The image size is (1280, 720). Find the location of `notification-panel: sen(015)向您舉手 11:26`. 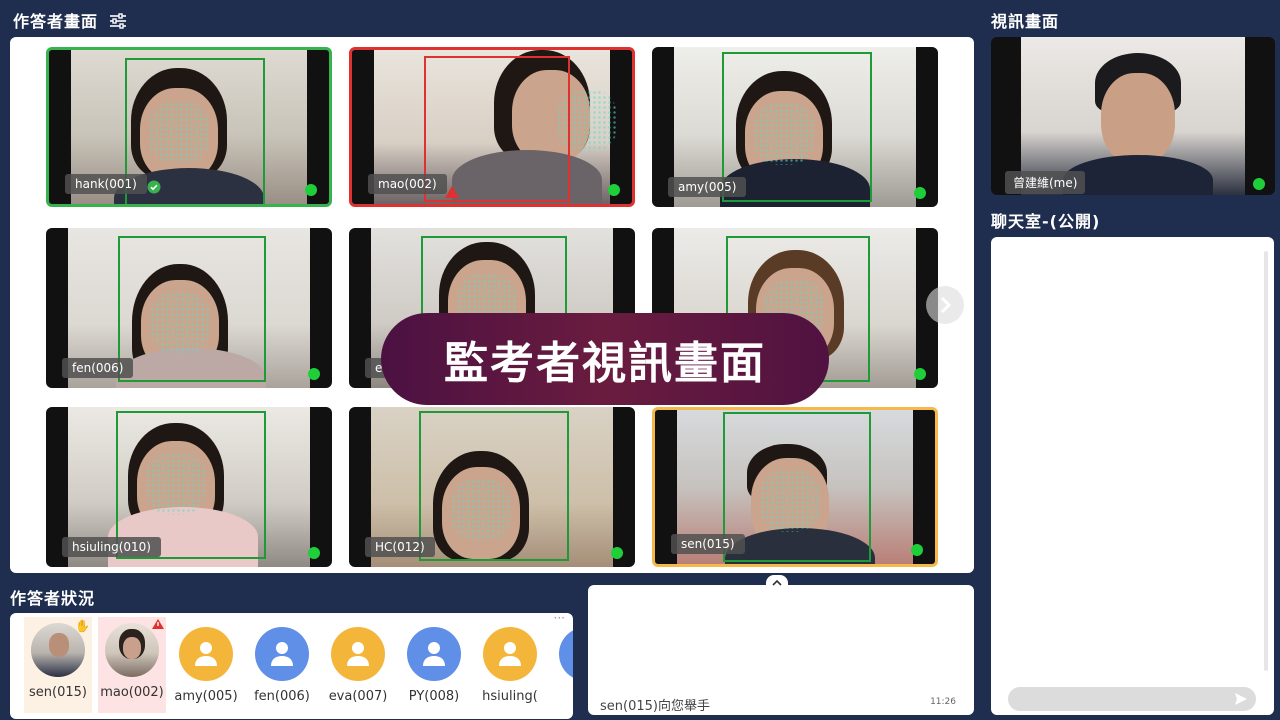

notification-panel: sen(015)向您舉手 11:26 is located at coordinates (781, 650).